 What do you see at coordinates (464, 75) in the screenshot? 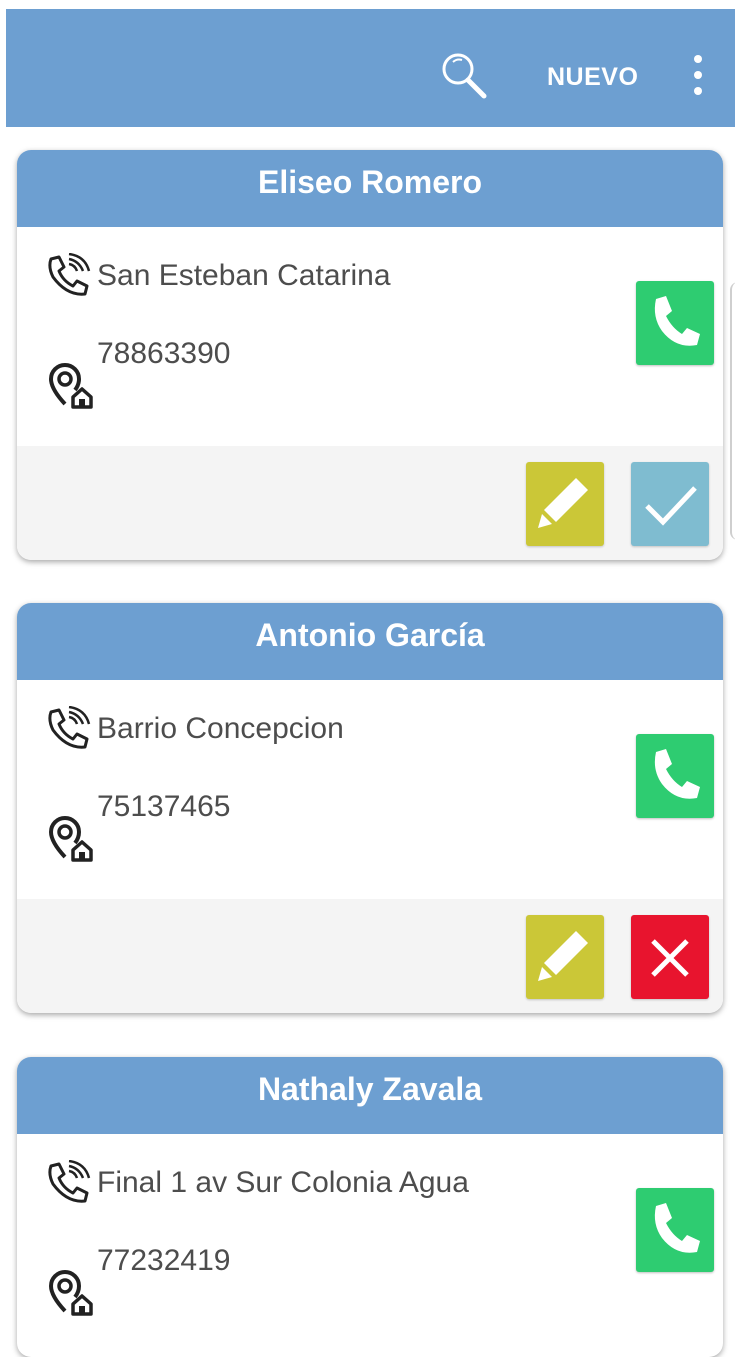
I see `search-icon` at bounding box center [464, 75].